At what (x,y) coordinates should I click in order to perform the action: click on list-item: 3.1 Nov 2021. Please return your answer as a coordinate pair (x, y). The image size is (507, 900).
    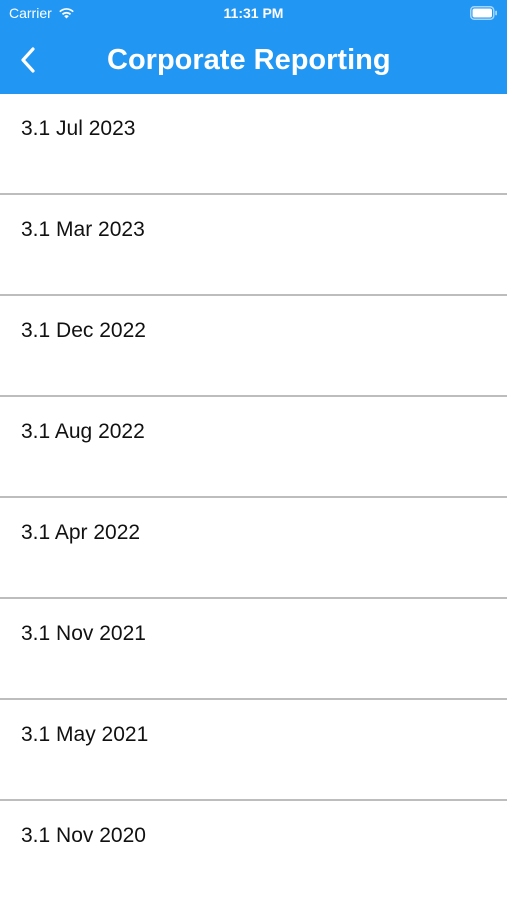
    Looking at the image, I should click on (253, 649).